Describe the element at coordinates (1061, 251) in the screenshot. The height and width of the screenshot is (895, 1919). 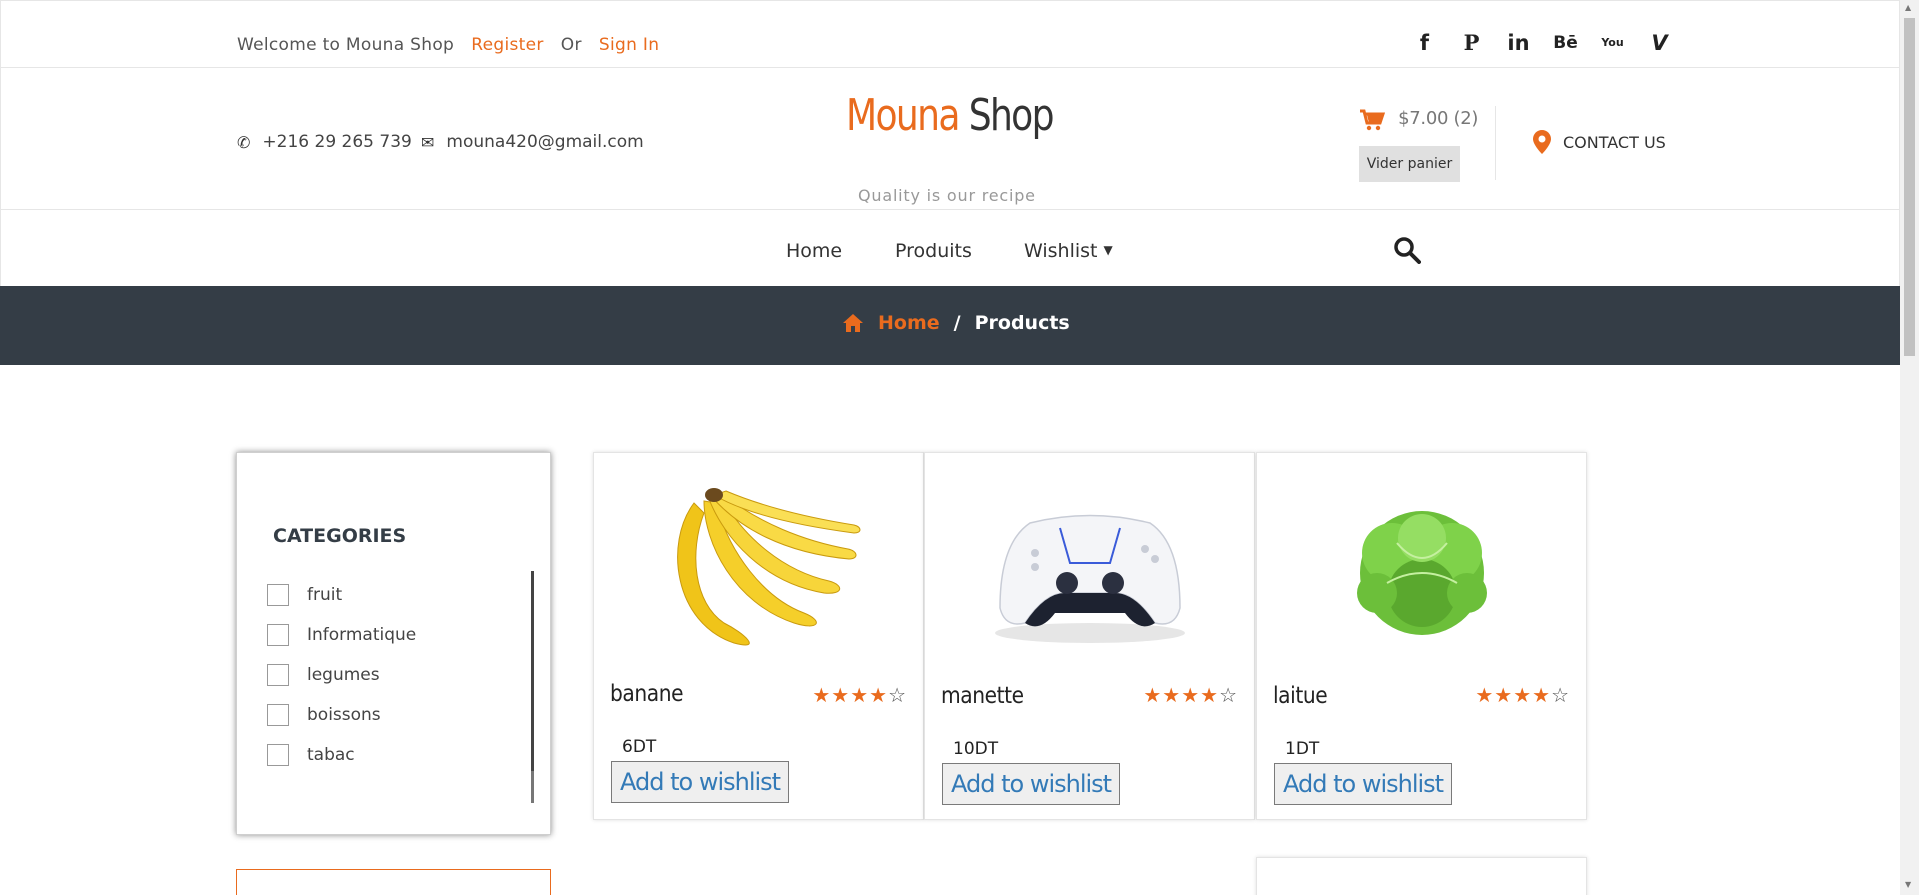
I see `nav-wishlist-label: Wishlist` at that location.